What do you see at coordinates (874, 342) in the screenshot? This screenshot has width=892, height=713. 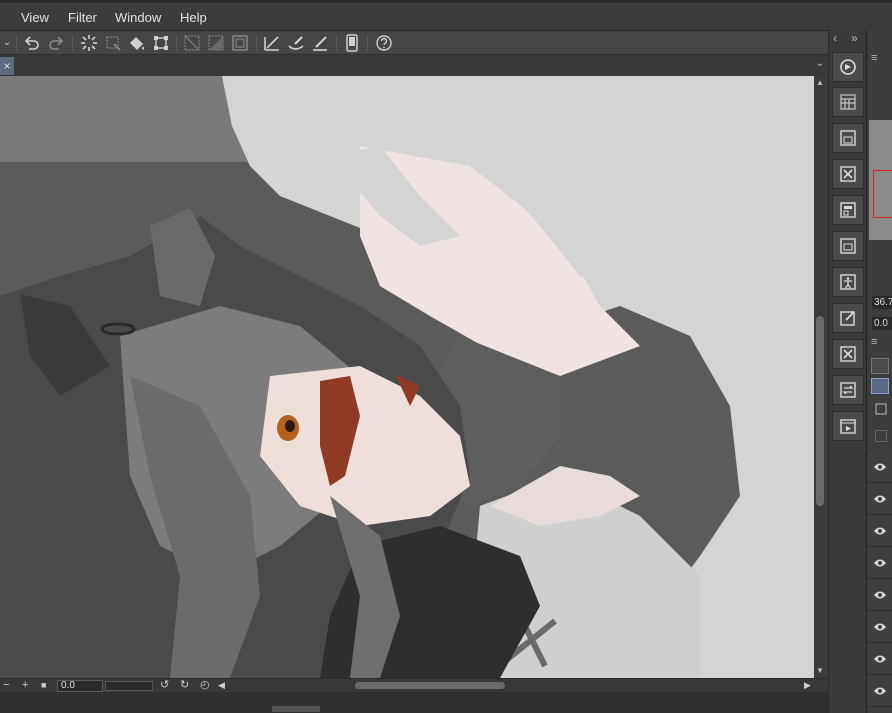 I see `layer-panel-menu-icon: ≡` at bounding box center [874, 342].